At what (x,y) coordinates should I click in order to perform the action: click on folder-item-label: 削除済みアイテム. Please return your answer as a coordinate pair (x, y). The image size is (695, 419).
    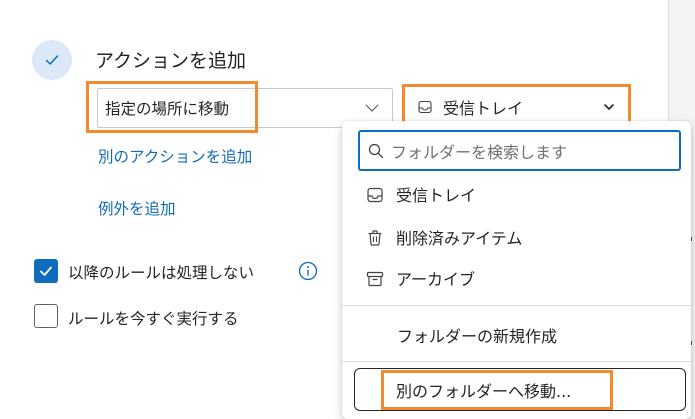
    Looking at the image, I should click on (459, 238).